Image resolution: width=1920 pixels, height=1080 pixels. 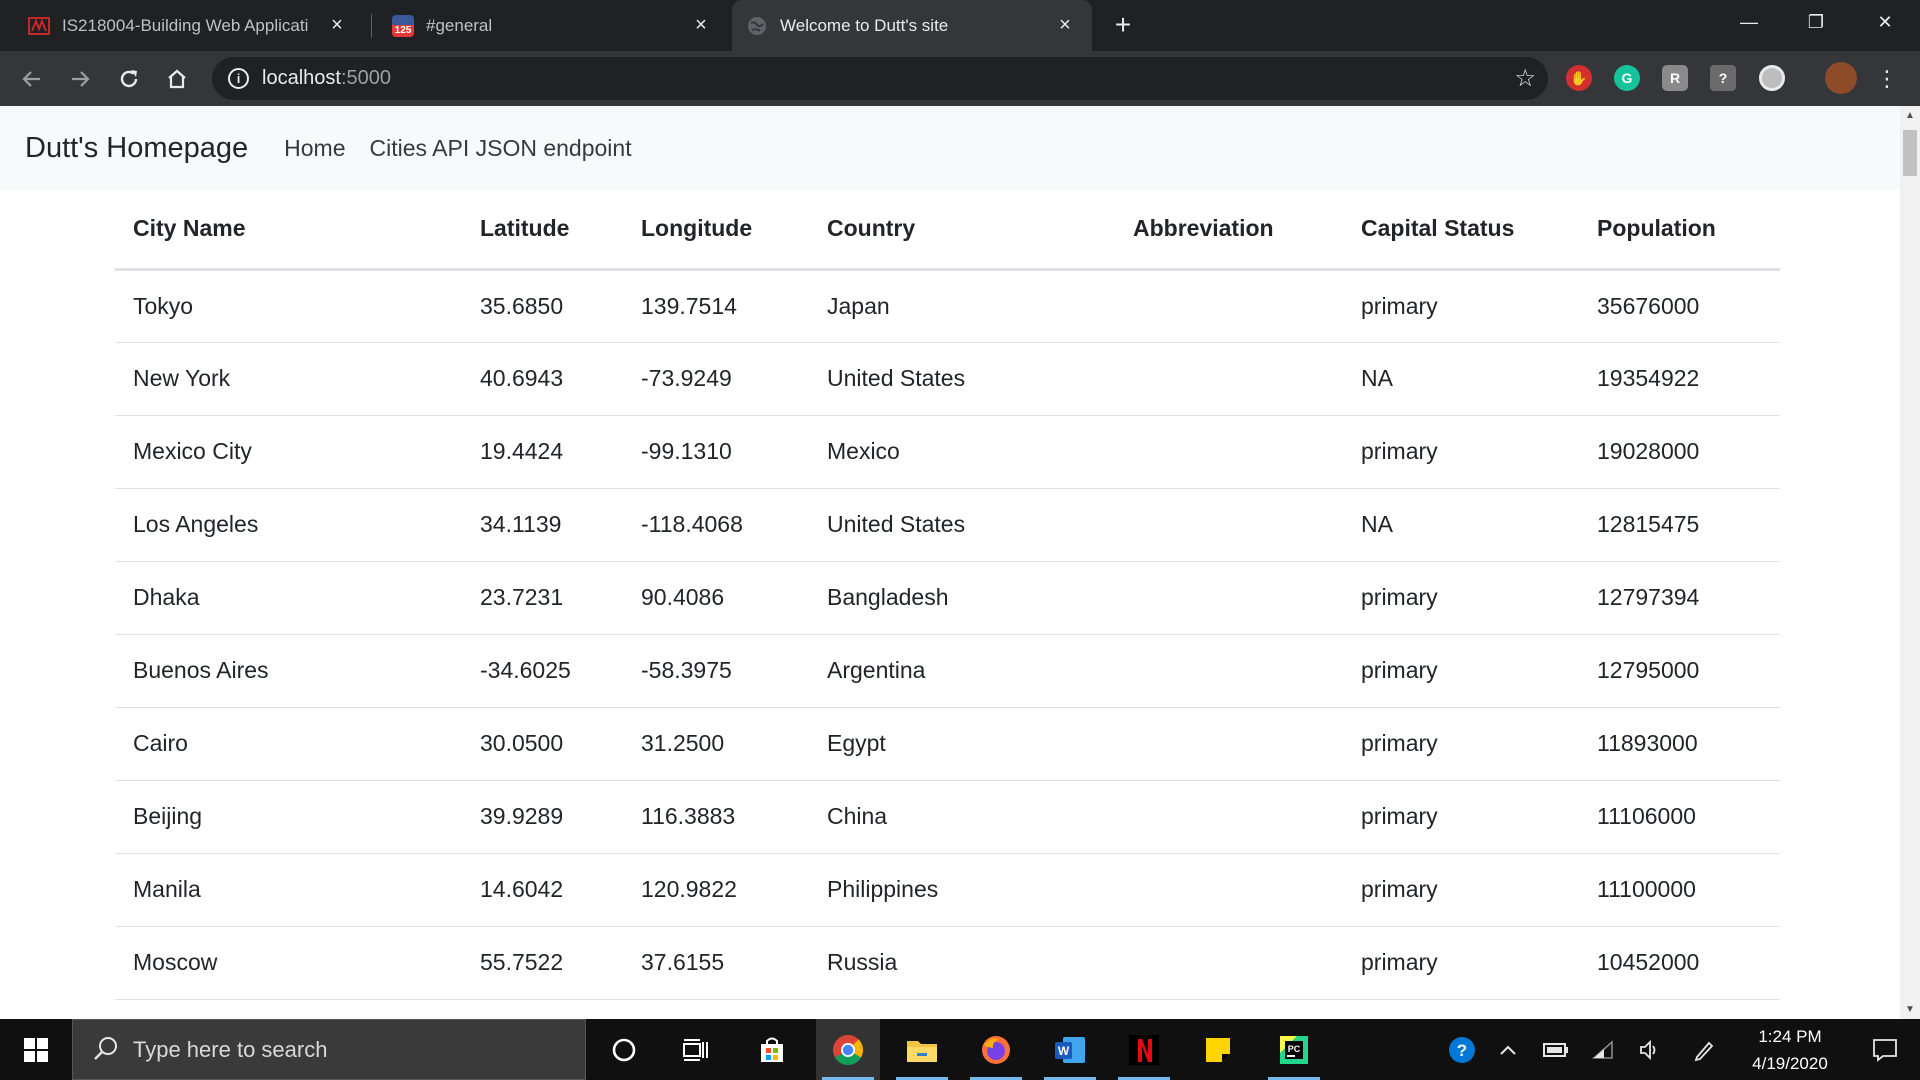 I want to click on cell-latitude: 35.6850, so click(x=542, y=306).